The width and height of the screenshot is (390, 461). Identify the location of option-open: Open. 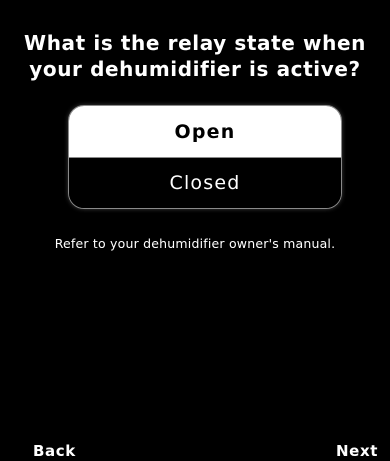
(205, 131).